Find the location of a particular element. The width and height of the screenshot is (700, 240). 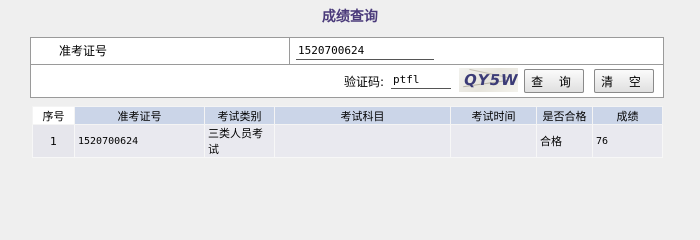

captcha-image: QY5W is located at coordinates (488, 80).